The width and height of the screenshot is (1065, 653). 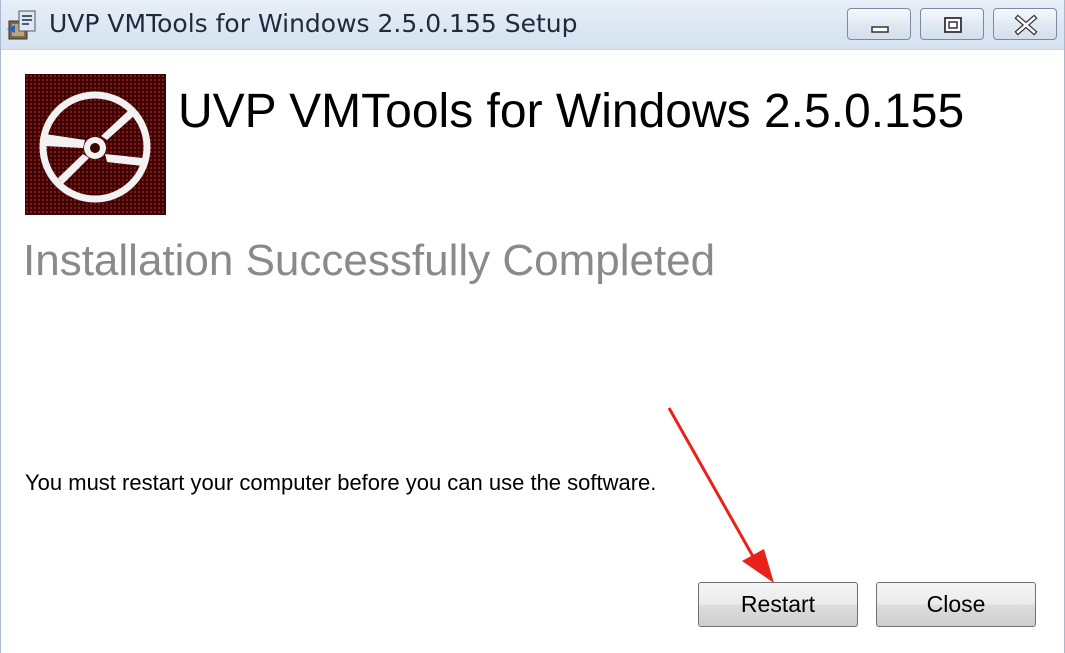 I want to click on product-title: UVP VMTools for Windows 2.5.0.155, so click(x=571, y=111).